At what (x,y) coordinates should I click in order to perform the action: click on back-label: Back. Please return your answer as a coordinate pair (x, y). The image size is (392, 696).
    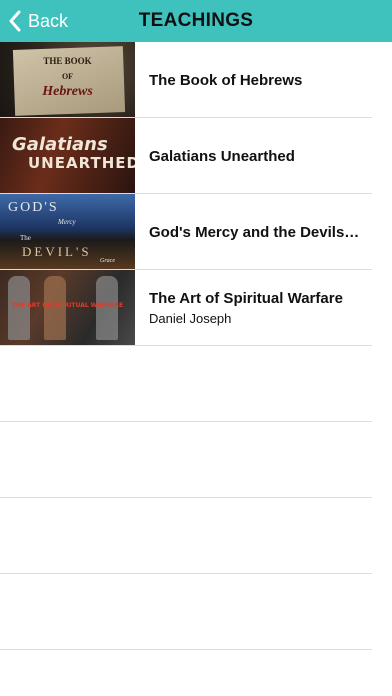
    Looking at the image, I should click on (48, 20).